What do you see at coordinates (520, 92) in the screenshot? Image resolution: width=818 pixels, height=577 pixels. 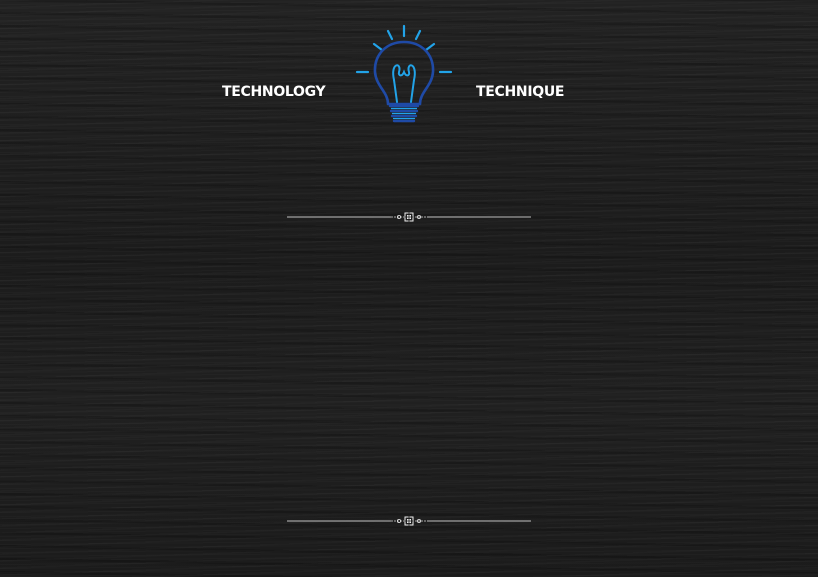 I see `technique-label: TECHNIQUE` at bounding box center [520, 92].